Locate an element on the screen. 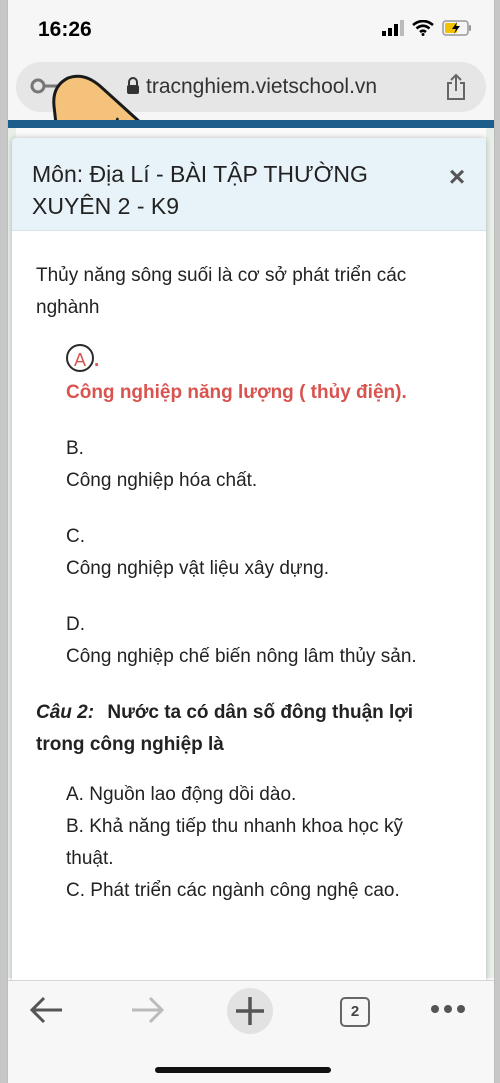 The width and height of the screenshot is (500, 1083). back-arrow-icon is located at coordinates (46, 1010).